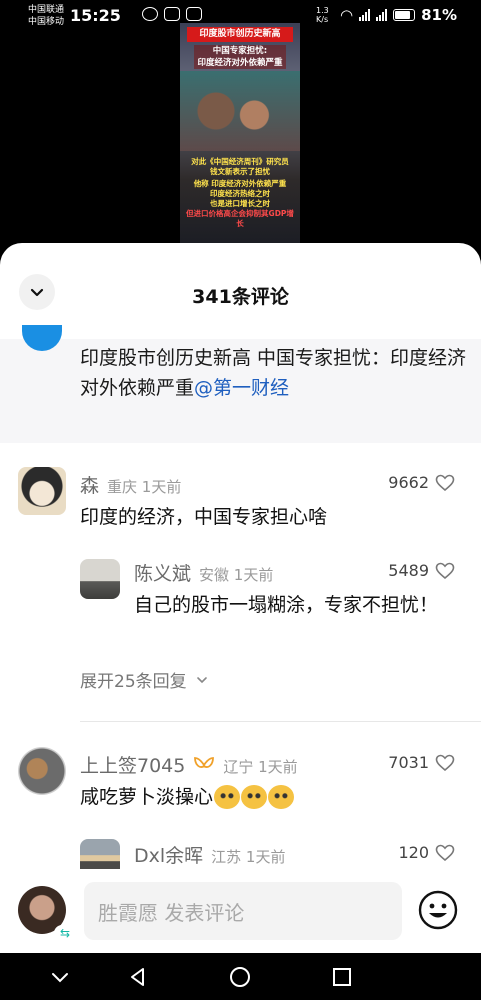 The image size is (481, 1000). I want to click on reply-author: 陈义斌, so click(162, 572).